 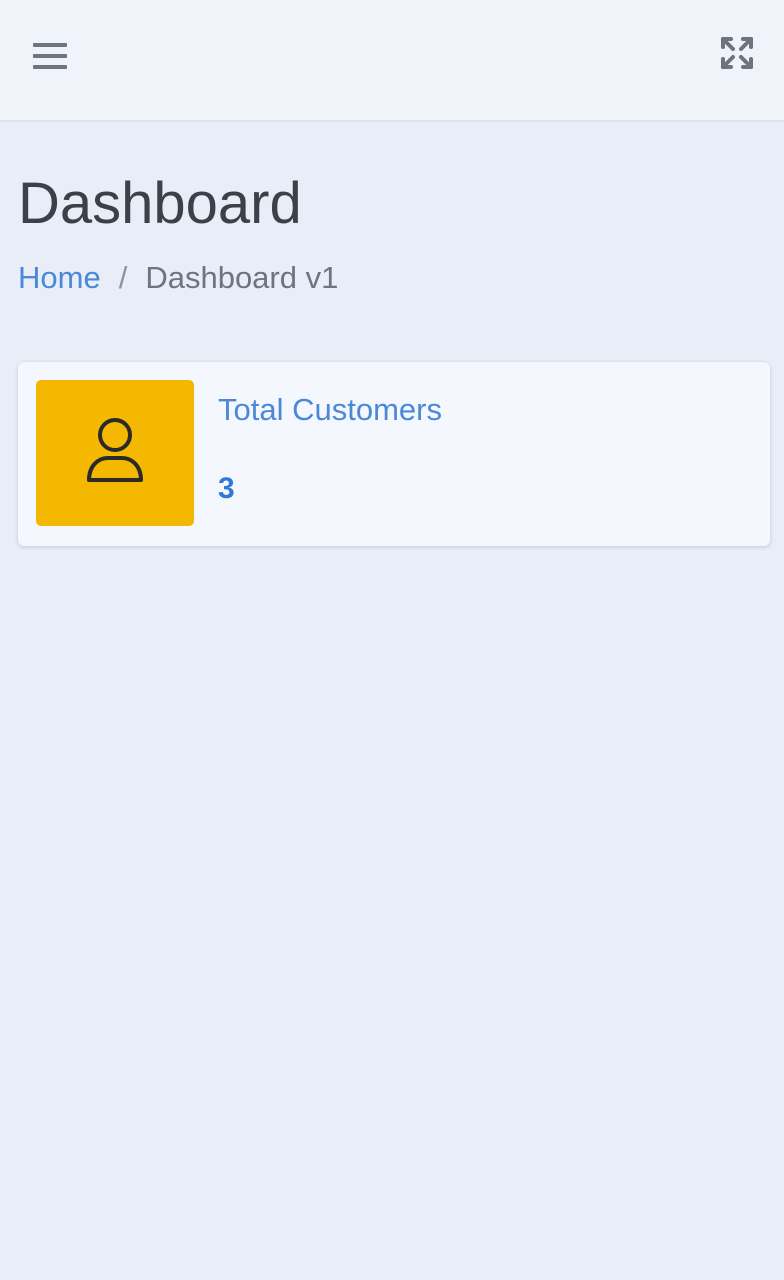 I want to click on breadcrumb-home-link: Home, so click(x=59, y=278).